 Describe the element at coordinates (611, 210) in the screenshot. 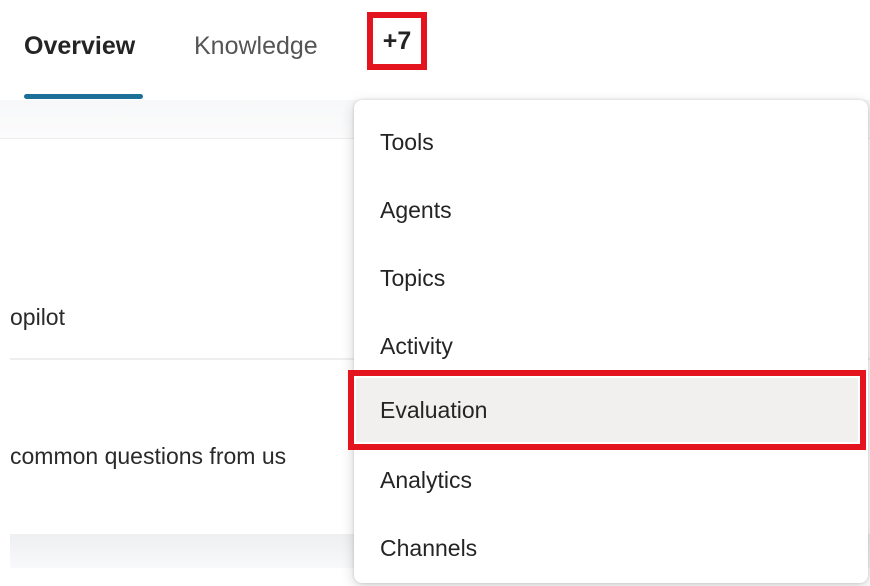

I see `menu-item-agents: Agents` at that location.